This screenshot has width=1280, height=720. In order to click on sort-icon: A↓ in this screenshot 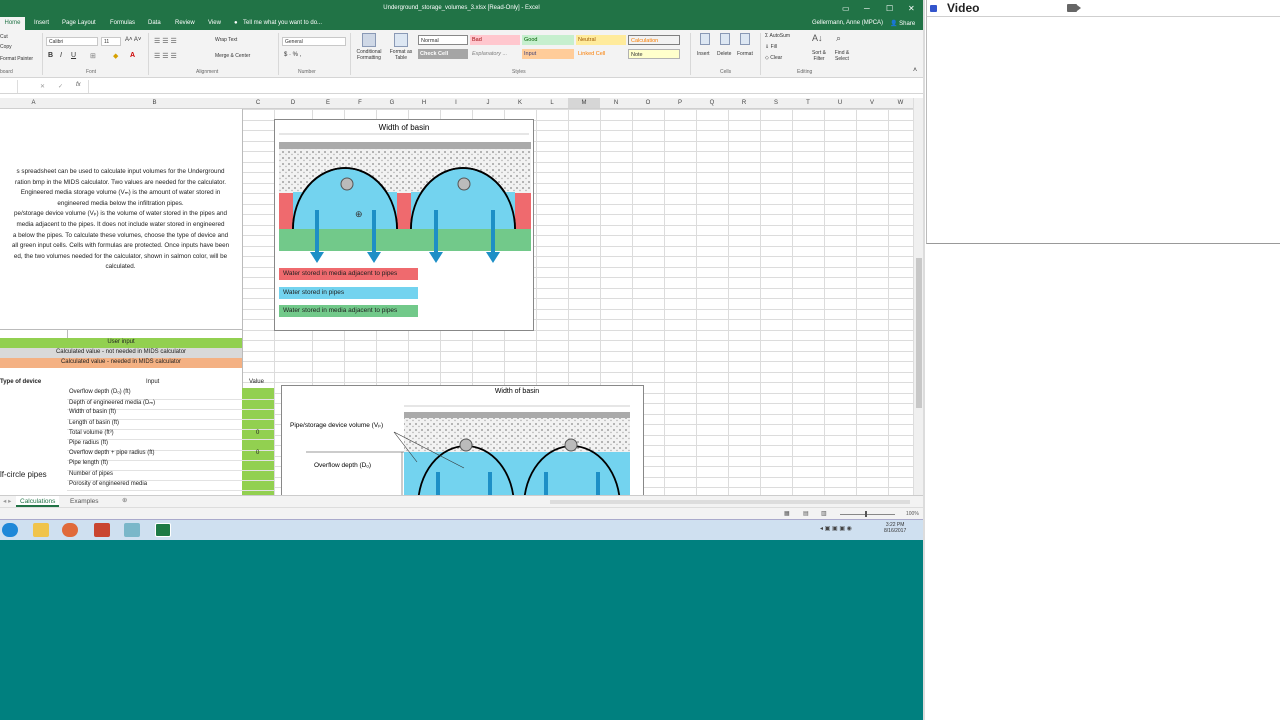, I will do `click(817, 38)`.